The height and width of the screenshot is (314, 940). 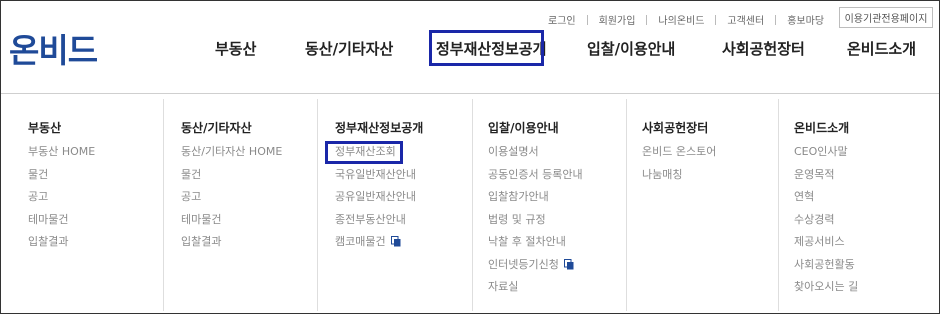 I want to click on menu-item: 공동인증서 등록안내, so click(x=535, y=179).